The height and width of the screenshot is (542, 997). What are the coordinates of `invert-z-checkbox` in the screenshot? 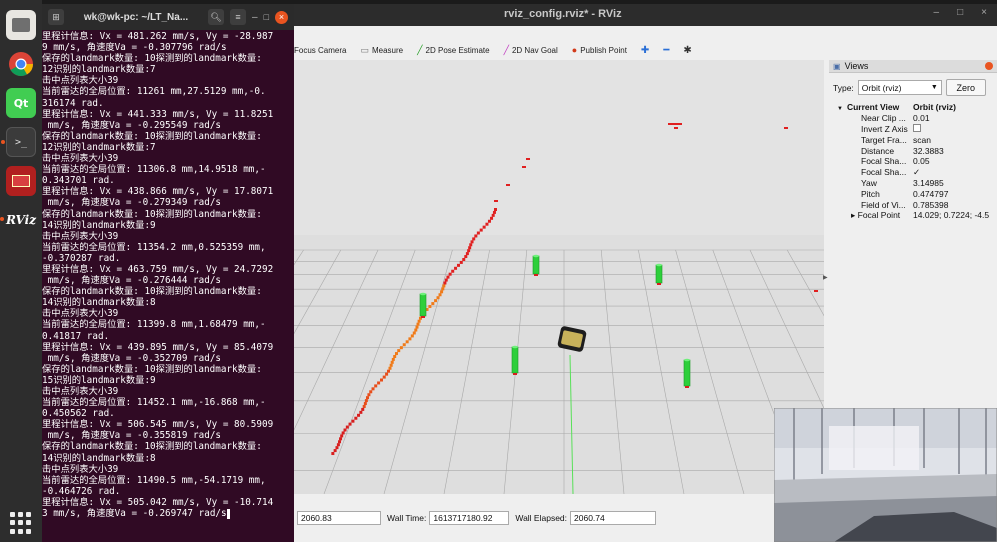 It's located at (917, 127).